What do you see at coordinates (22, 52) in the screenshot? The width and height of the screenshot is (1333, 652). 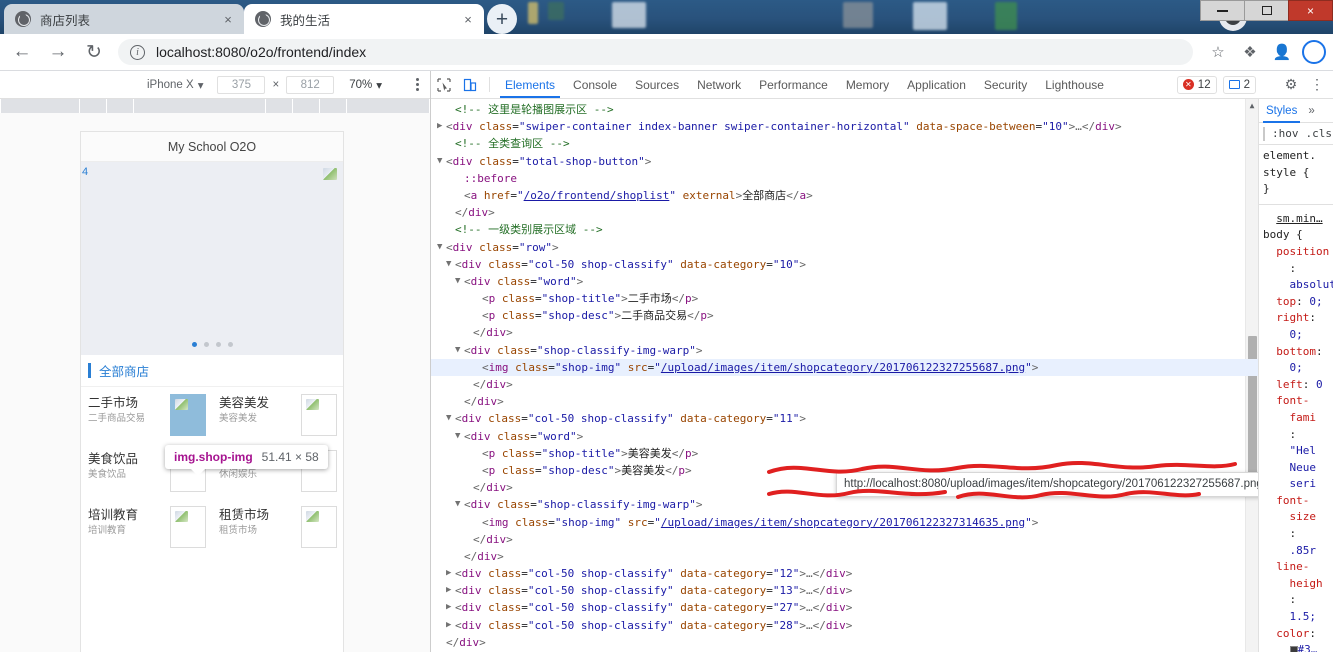 I see `back-icon: ←` at bounding box center [22, 52].